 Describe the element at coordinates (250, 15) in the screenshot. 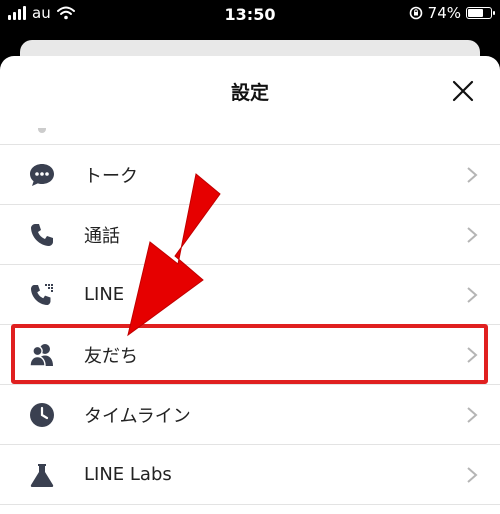

I see `status-bar: au 13:50 74%` at that location.